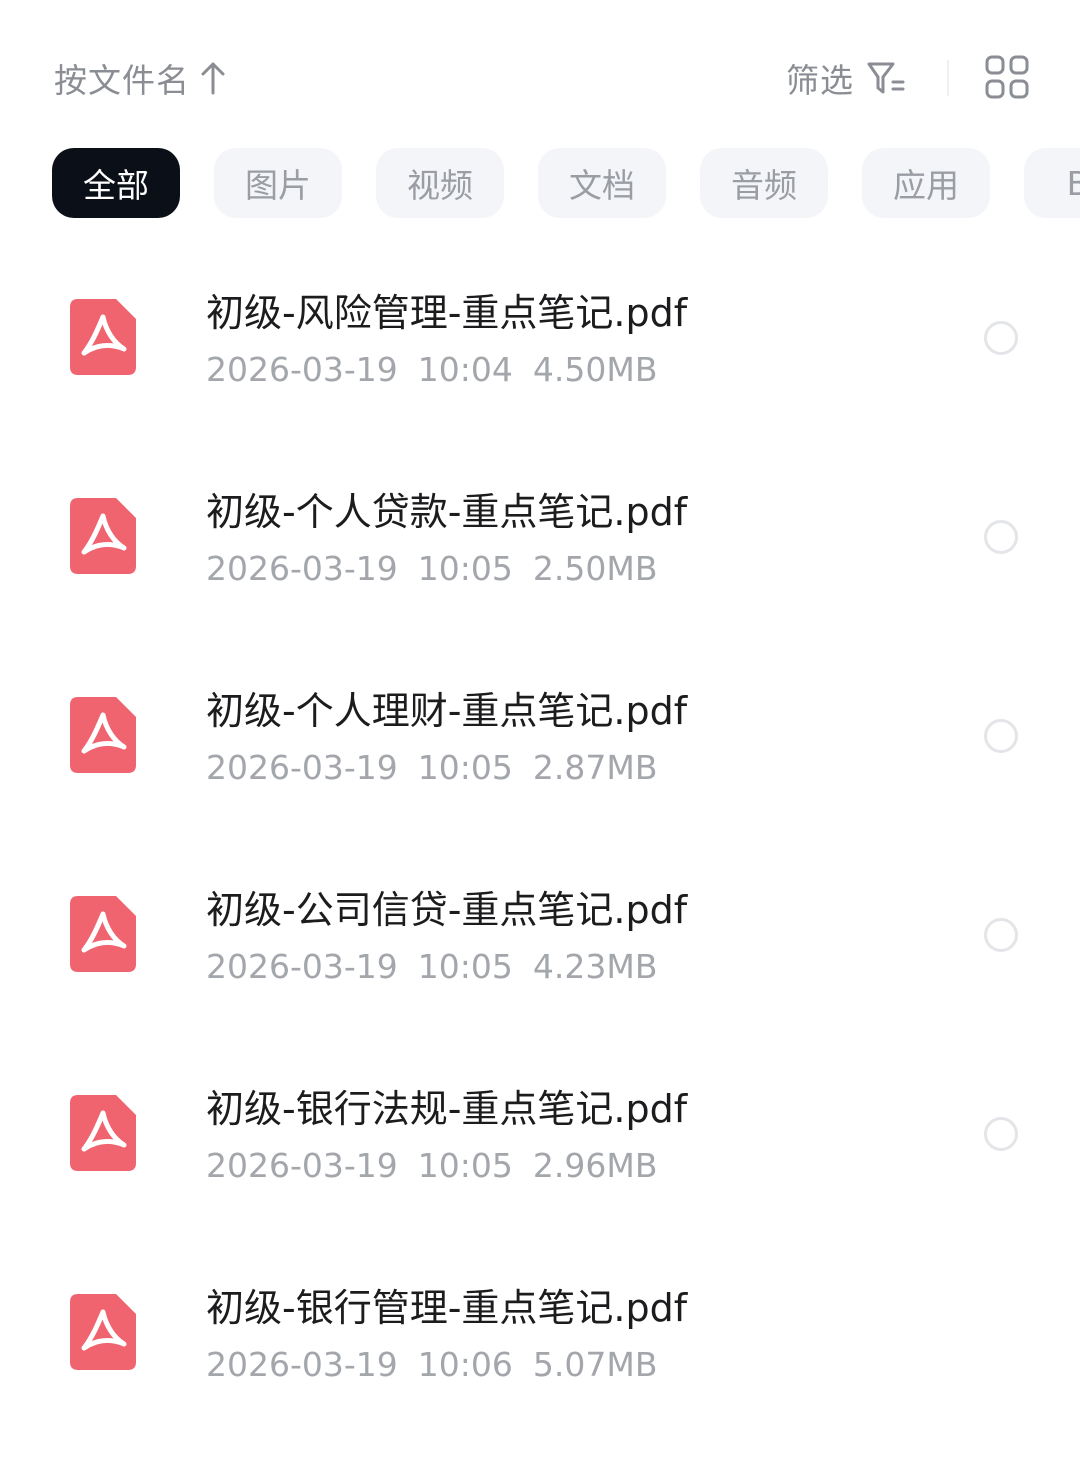 The height and width of the screenshot is (1469, 1080). What do you see at coordinates (540, 75) in the screenshot?
I see `toolbar: 按文件名 筛选` at bounding box center [540, 75].